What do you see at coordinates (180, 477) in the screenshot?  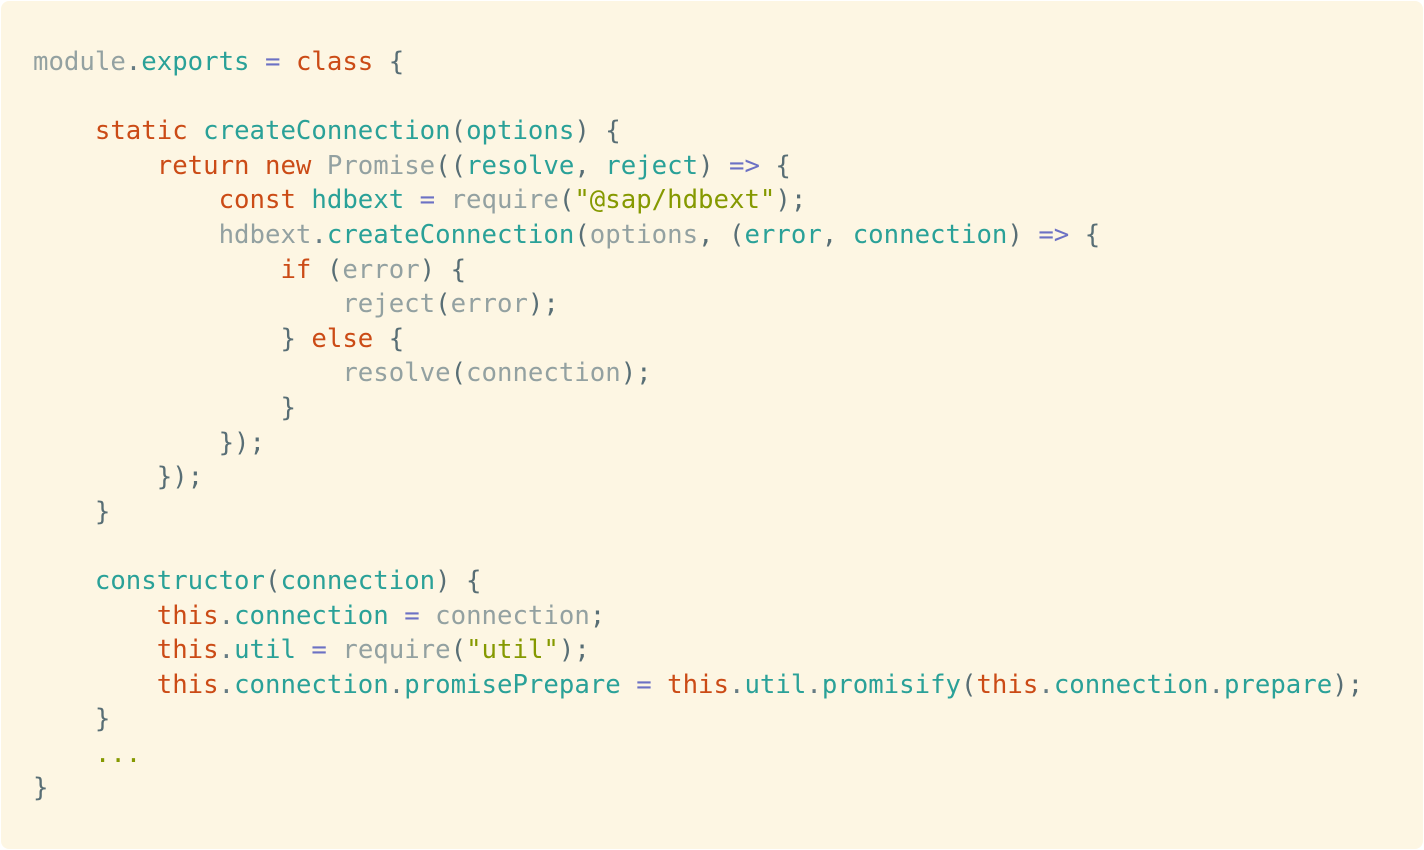 I see `code-token: });` at bounding box center [180, 477].